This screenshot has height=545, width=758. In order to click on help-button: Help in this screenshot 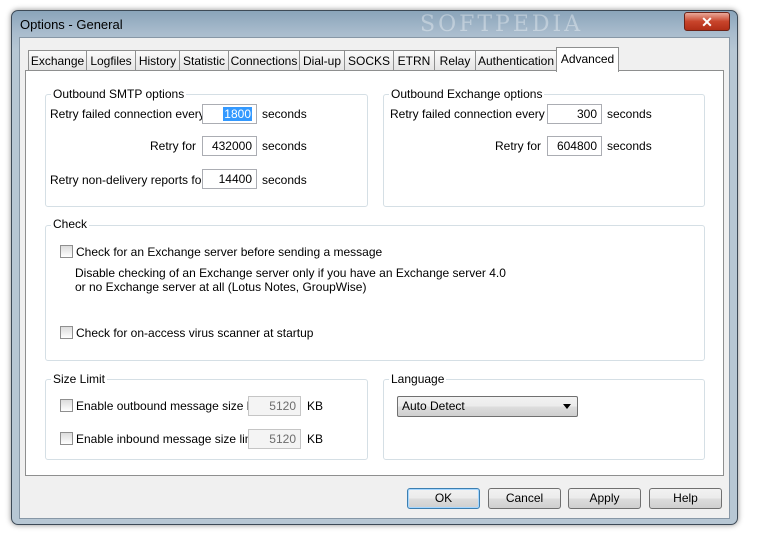, I will do `click(685, 498)`.